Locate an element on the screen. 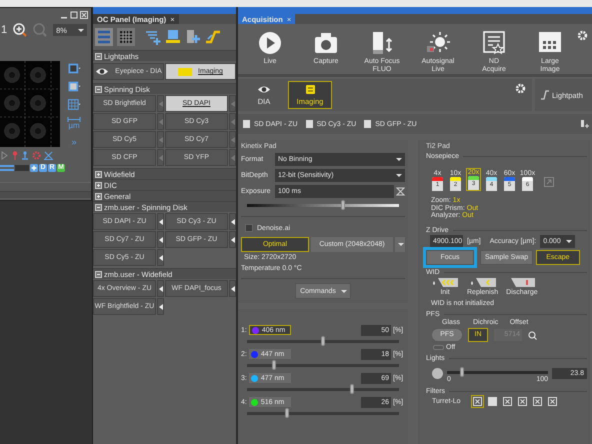 The height and width of the screenshot is (444, 592). filter-icon is located at coordinates (185, 72).